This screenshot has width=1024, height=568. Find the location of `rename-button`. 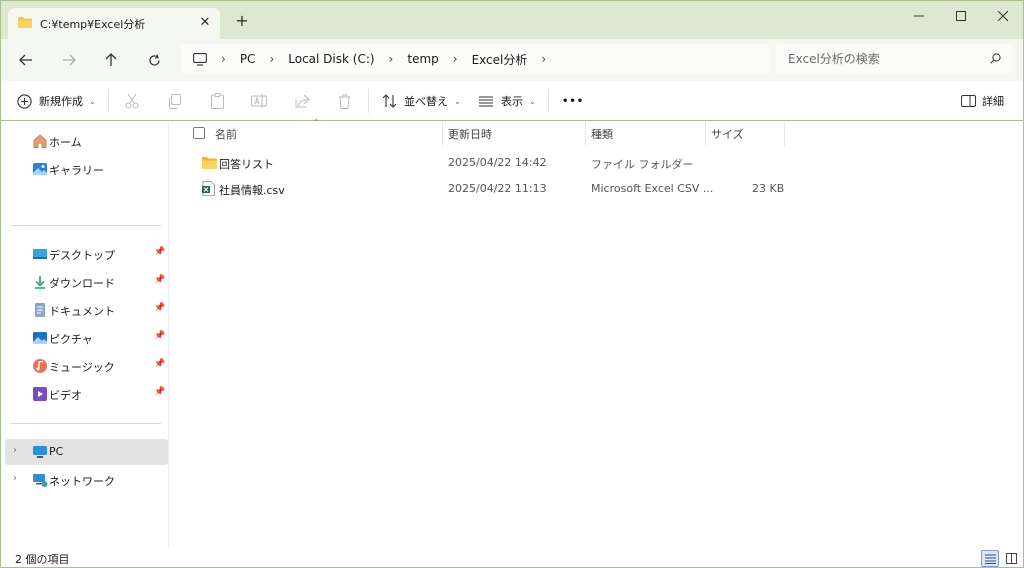

rename-button is located at coordinates (259, 101).